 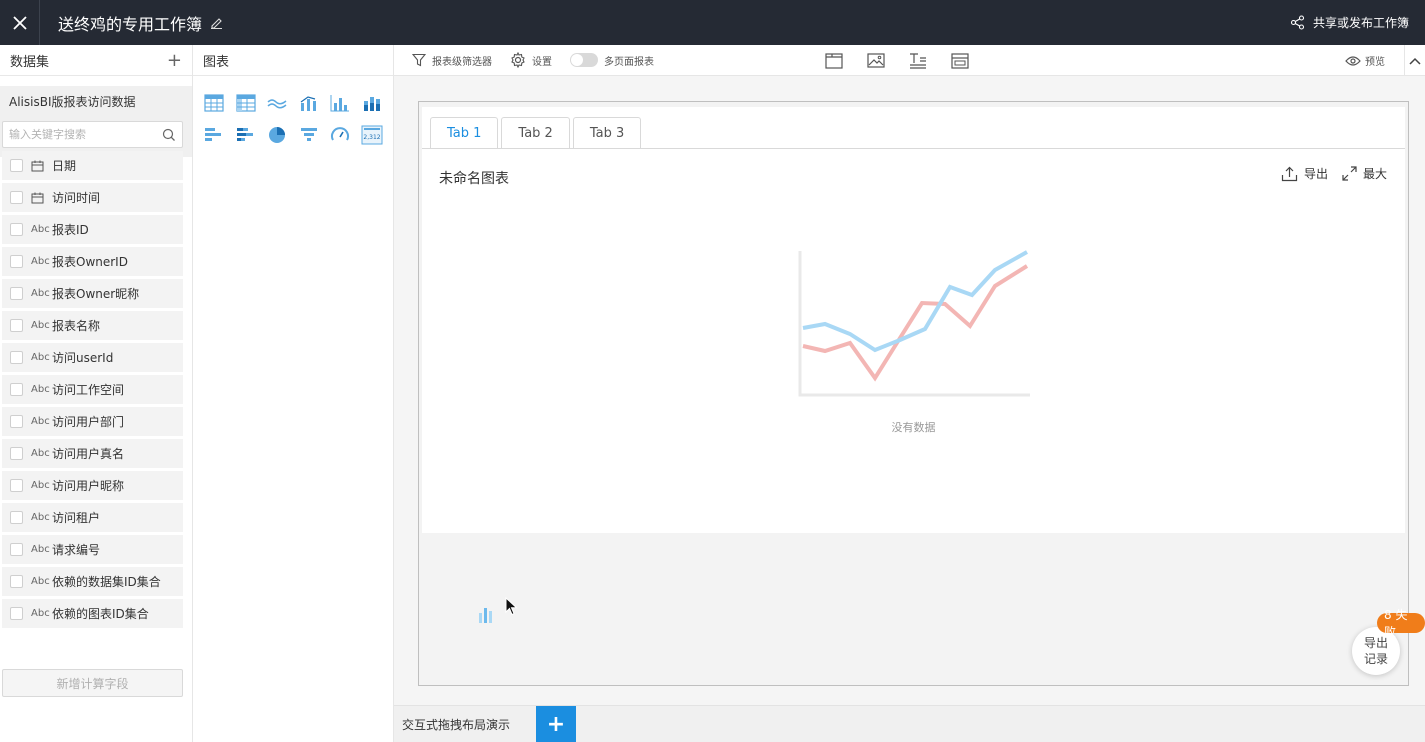 What do you see at coordinates (216, 62) in the screenshot?
I see `charts-title: 图表` at bounding box center [216, 62].